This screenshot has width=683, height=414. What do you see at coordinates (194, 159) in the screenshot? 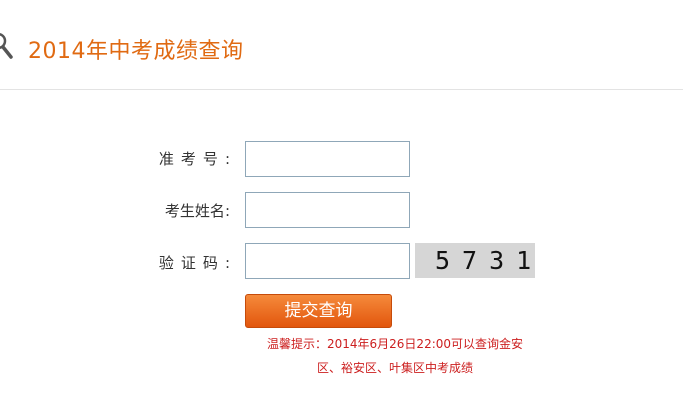
I see `exam-number-label: 准考号:` at bounding box center [194, 159].